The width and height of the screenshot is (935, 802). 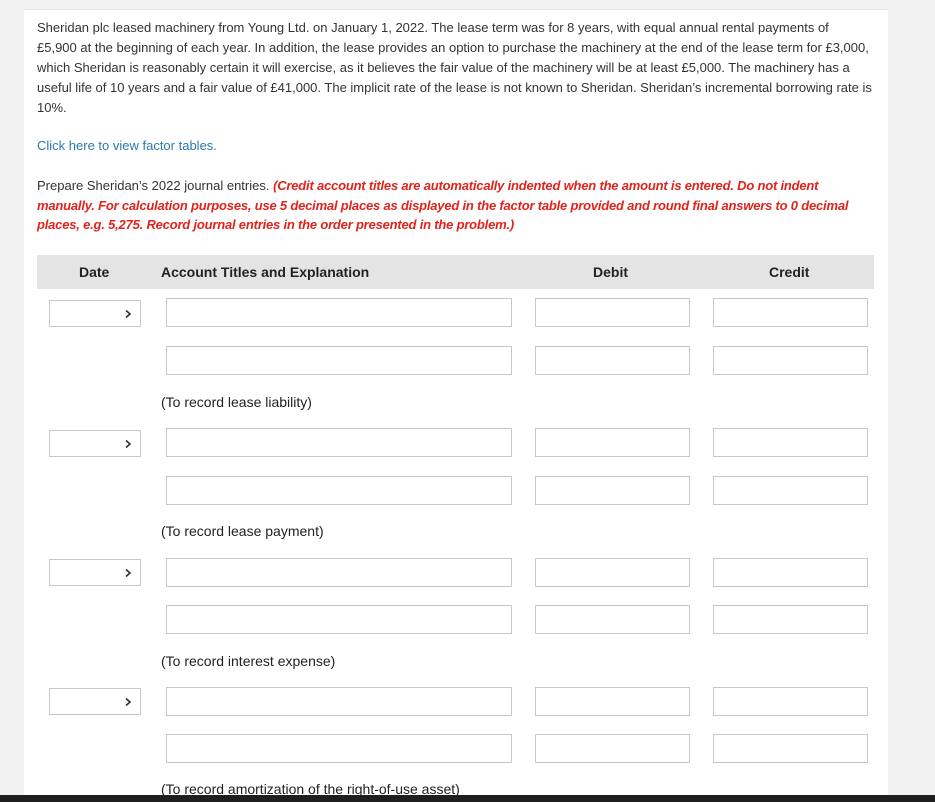 What do you see at coordinates (467, 798) in the screenshot?
I see `bottom-bar` at bounding box center [467, 798].